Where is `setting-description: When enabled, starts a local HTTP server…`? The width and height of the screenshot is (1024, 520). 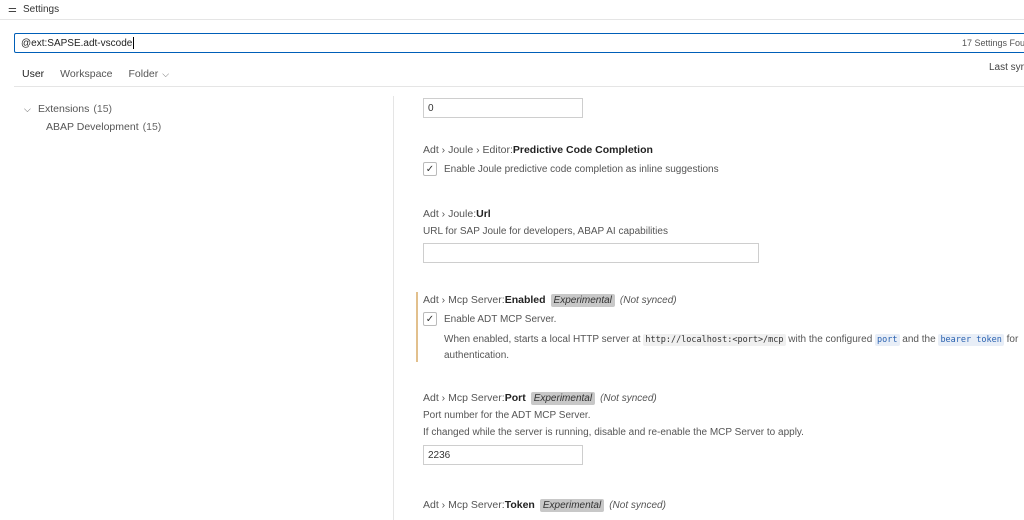 setting-description: When enabled, starts a local HTTP server… is located at coordinates (723, 347).